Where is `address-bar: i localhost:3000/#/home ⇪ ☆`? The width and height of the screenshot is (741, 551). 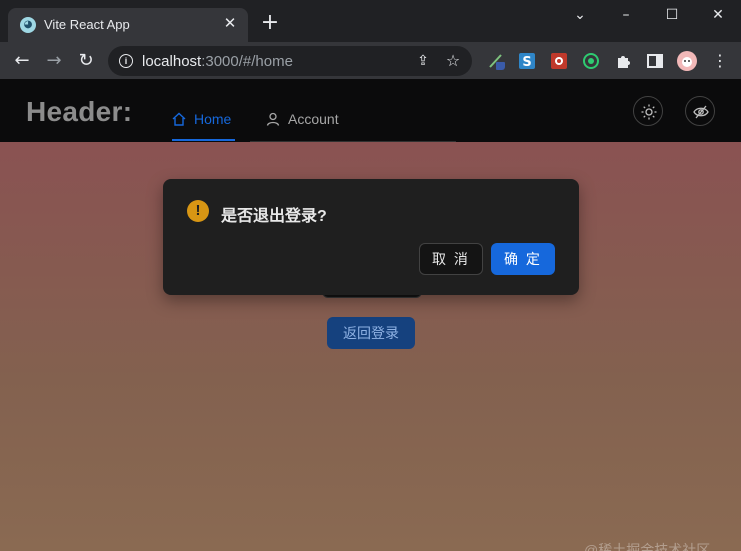 address-bar: i localhost:3000/#/home ⇪ ☆ is located at coordinates (290, 61).